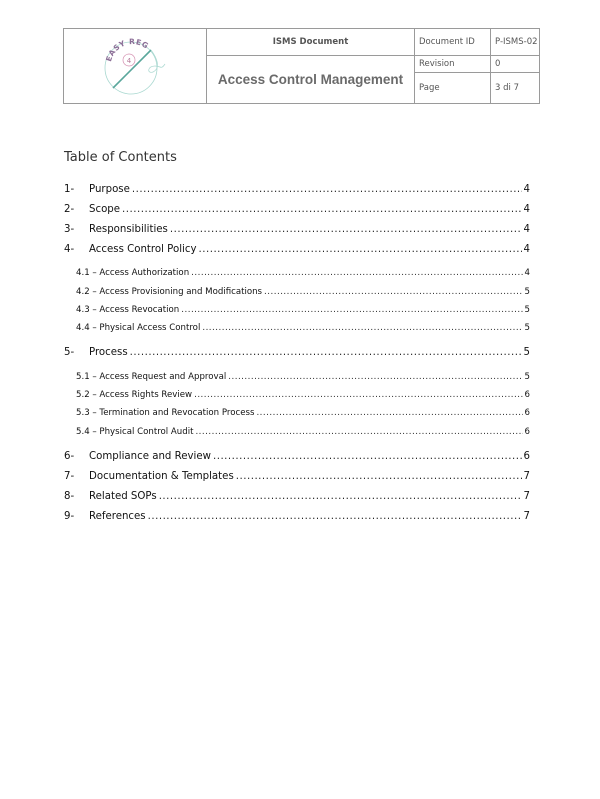  I want to click on toc-entry: 4- Access Control Policy 4, so click(297, 249).